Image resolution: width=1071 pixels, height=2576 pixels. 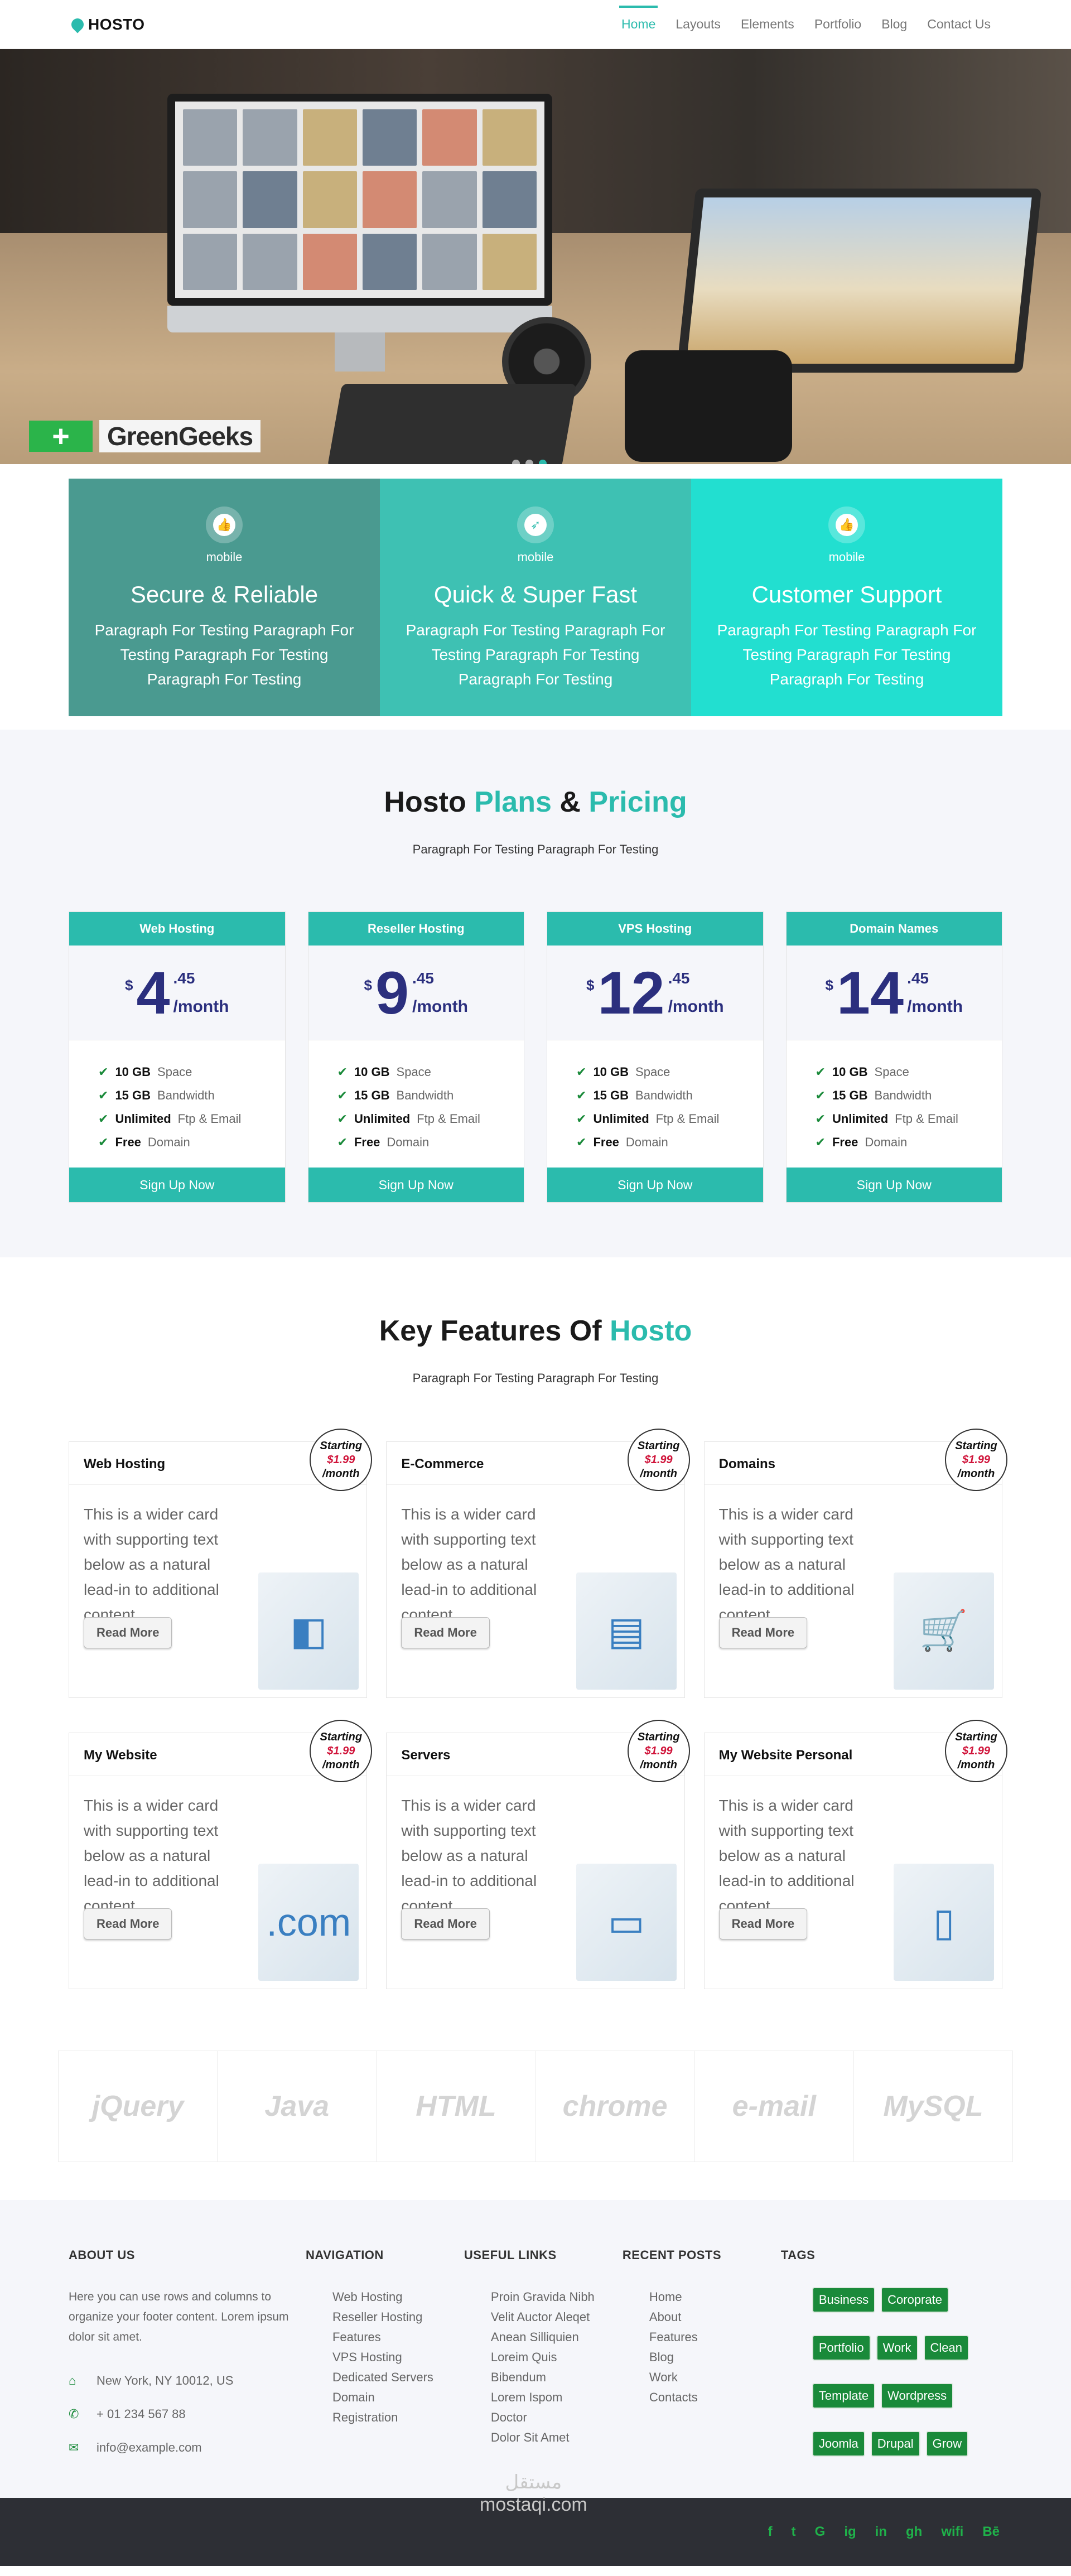 What do you see at coordinates (224, 557) in the screenshot?
I see `feature-sub: mobile` at bounding box center [224, 557].